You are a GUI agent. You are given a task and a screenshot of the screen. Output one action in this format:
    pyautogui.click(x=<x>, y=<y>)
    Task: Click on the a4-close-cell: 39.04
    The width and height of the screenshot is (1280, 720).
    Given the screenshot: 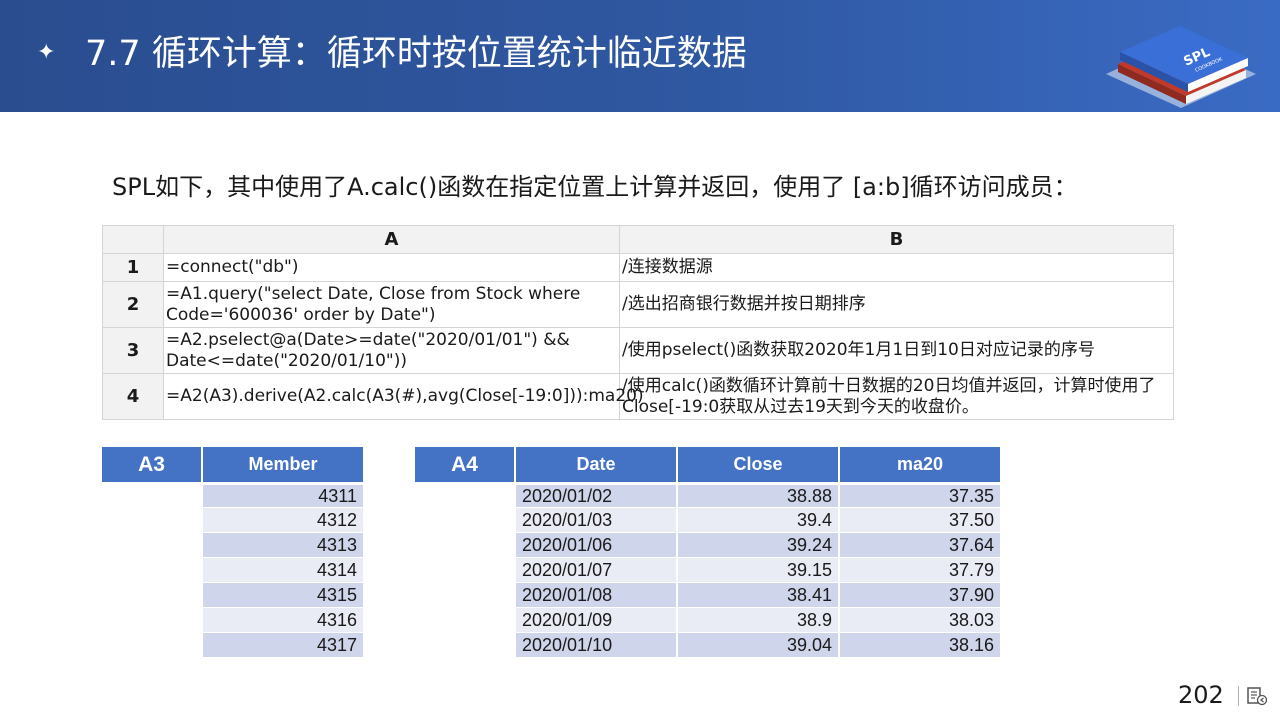 What is the action you would take?
    pyautogui.click(x=759, y=644)
    